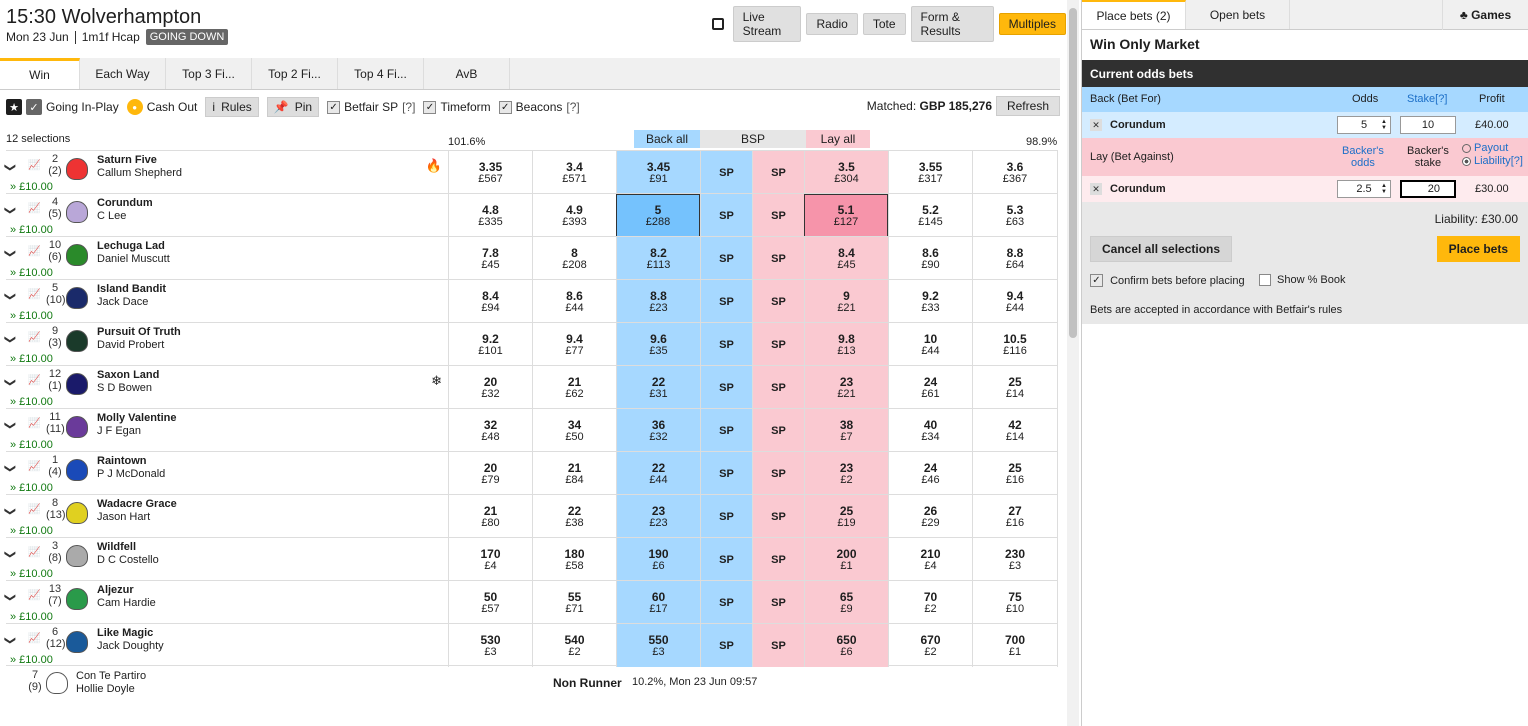  I want to click on price-cell: 22 £44, so click(658, 473).